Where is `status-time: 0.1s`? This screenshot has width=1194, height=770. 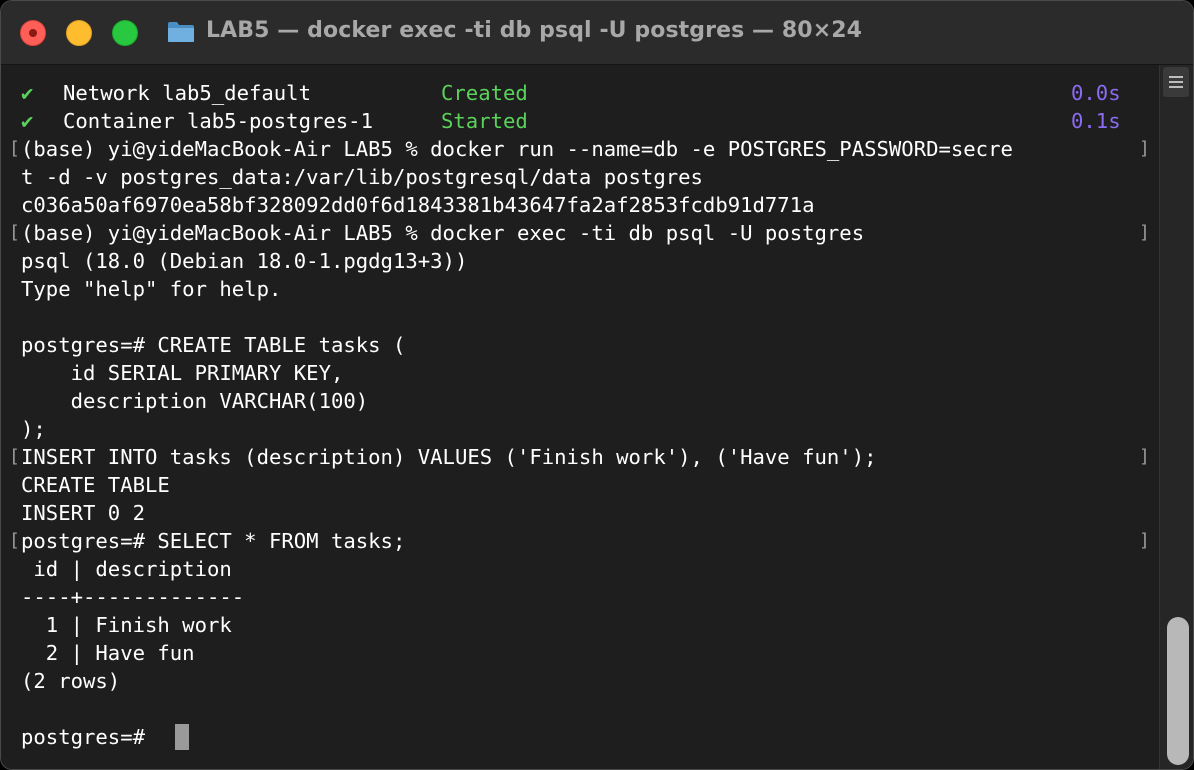
status-time: 0.1s is located at coordinates (1096, 121).